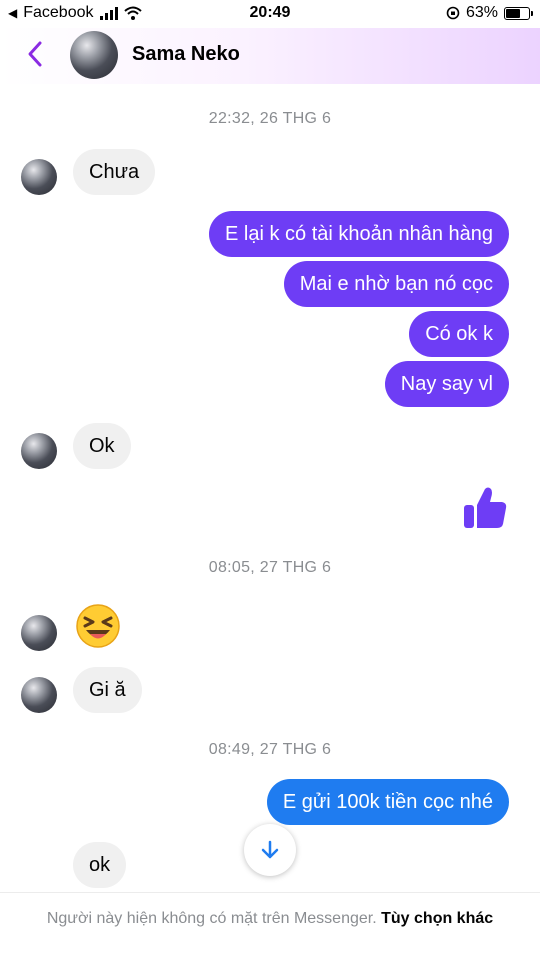 The width and height of the screenshot is (540, 960). I want to click on battery-percent: 63%, so click(481, 12).